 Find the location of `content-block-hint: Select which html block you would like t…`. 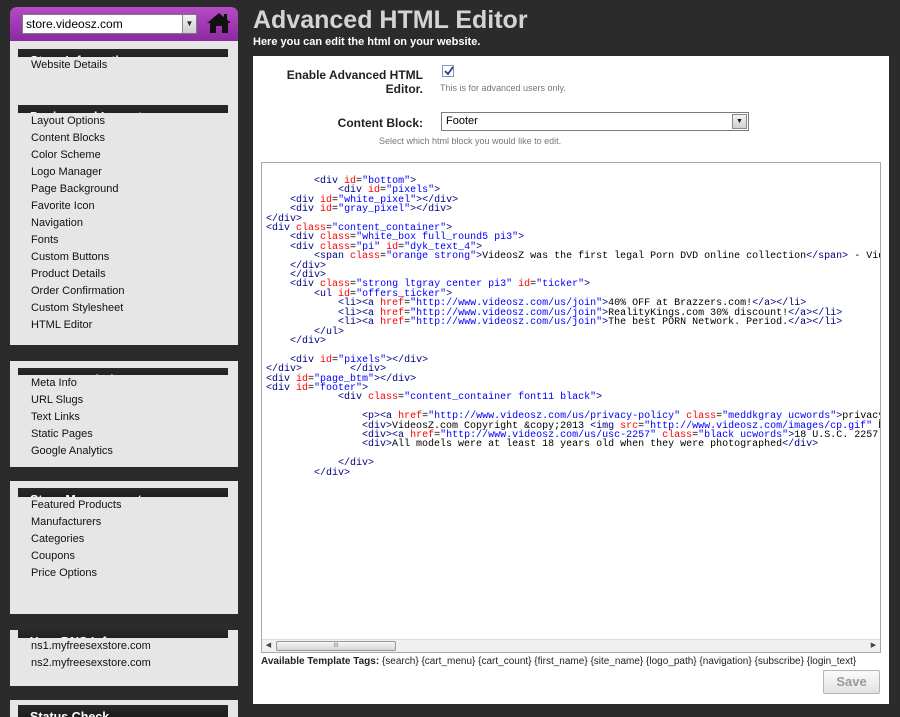

content-block-hint: Select which html block you would like t… is located at coordinates (470, 141).